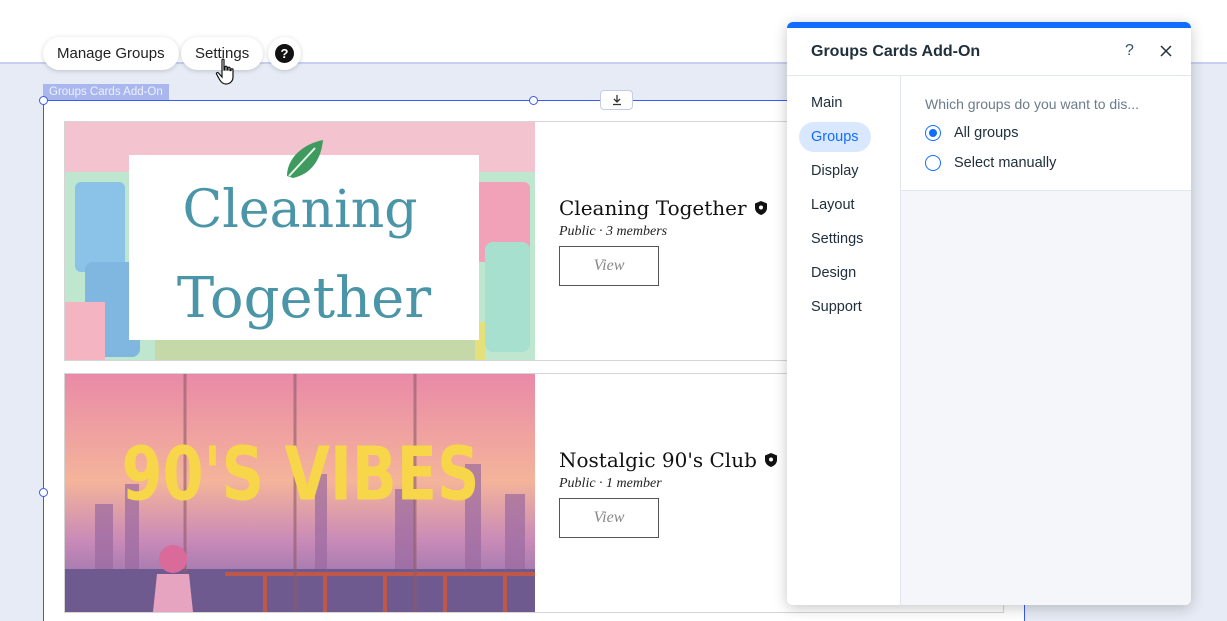  Describe the element at coordinates (1129, 51) in the screenshot. I see `panel-help-icon: ?` at that location.